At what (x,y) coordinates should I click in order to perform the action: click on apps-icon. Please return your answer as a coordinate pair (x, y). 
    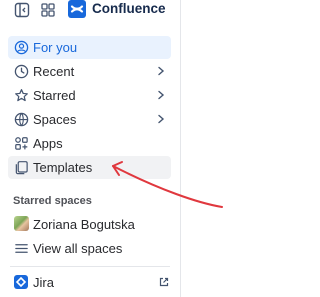
    Looking at the image, I should click on (21, 143).